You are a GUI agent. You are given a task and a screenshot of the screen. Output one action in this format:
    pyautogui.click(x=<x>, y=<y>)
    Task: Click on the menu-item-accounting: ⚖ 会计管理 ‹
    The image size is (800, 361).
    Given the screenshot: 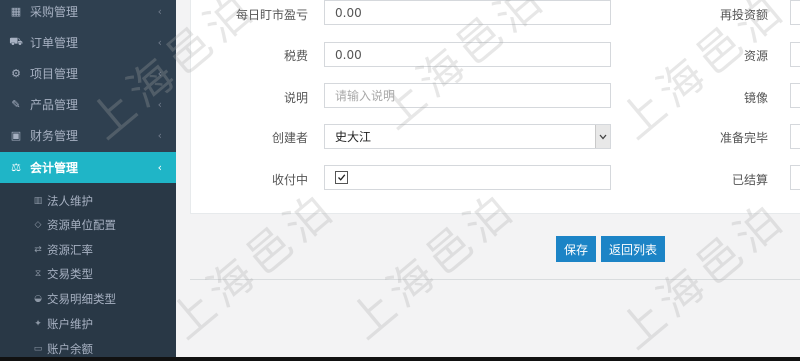 What is the action you would take?
    pyautogui.click(x=88, y=167)
    